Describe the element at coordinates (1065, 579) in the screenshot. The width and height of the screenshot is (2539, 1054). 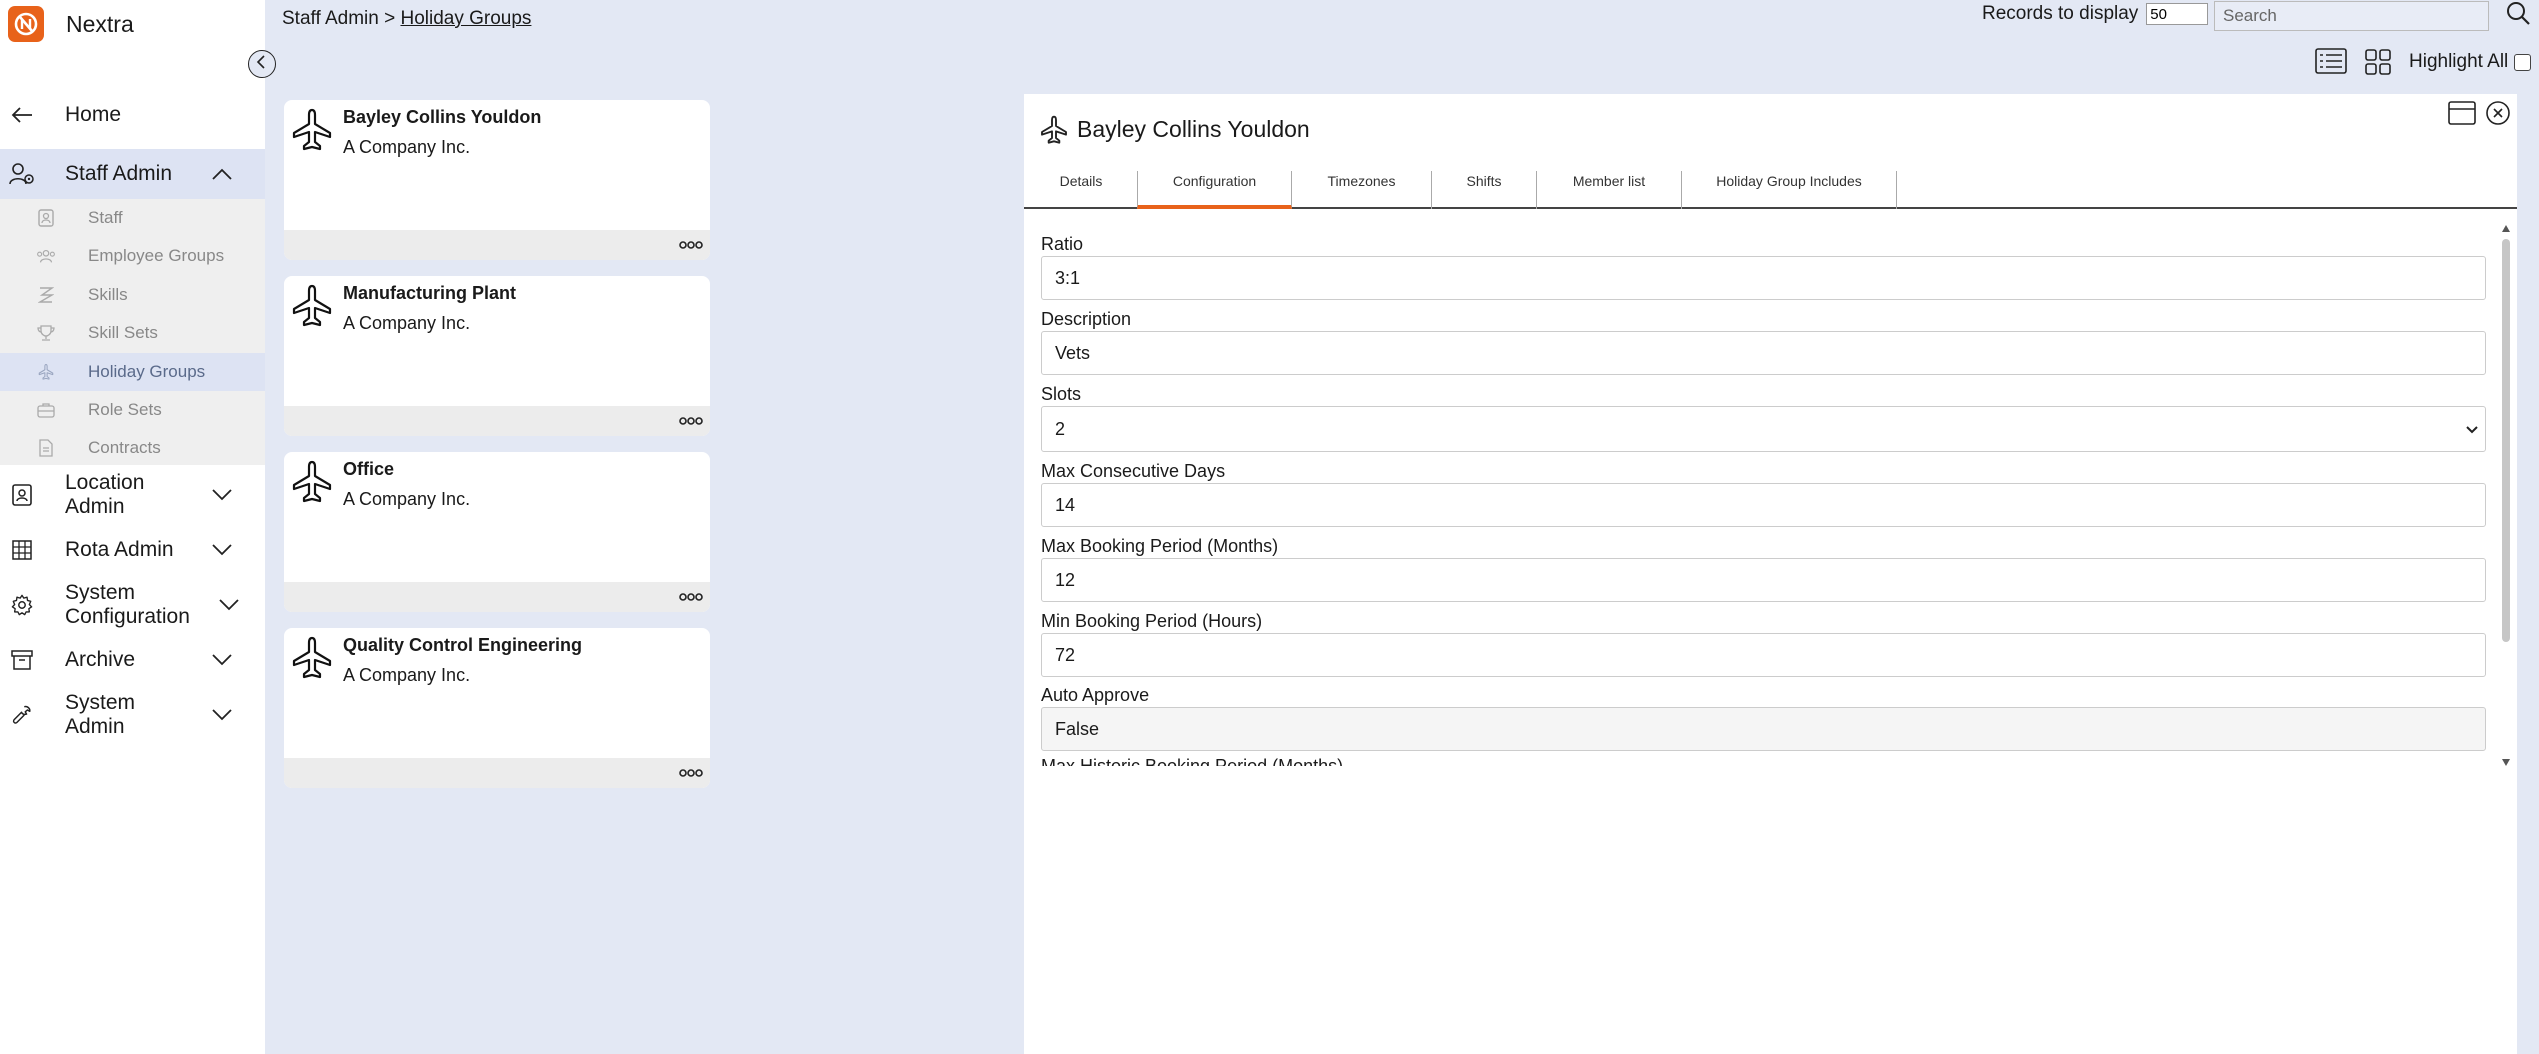
I see `field-value: 12` at that location.